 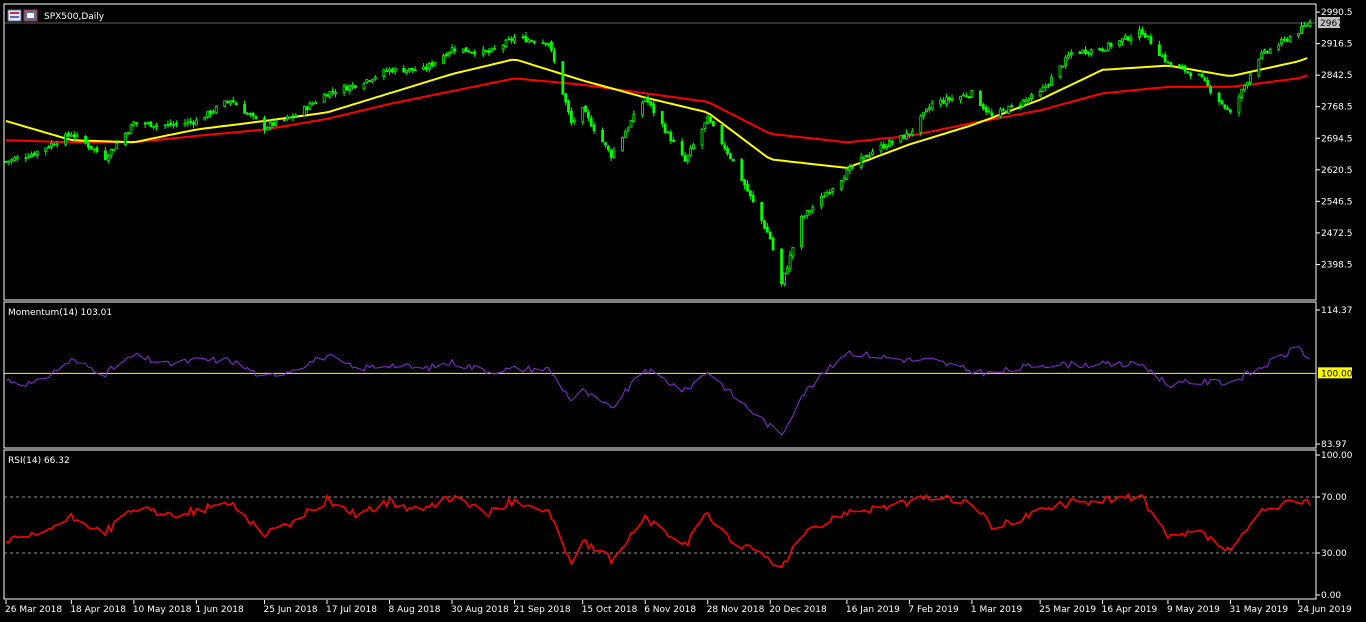 What do you see at coordinates (1337, 265) in the screenshot?
I see `price-tick-label: 2398.5` at bounding box center [1337, 265].